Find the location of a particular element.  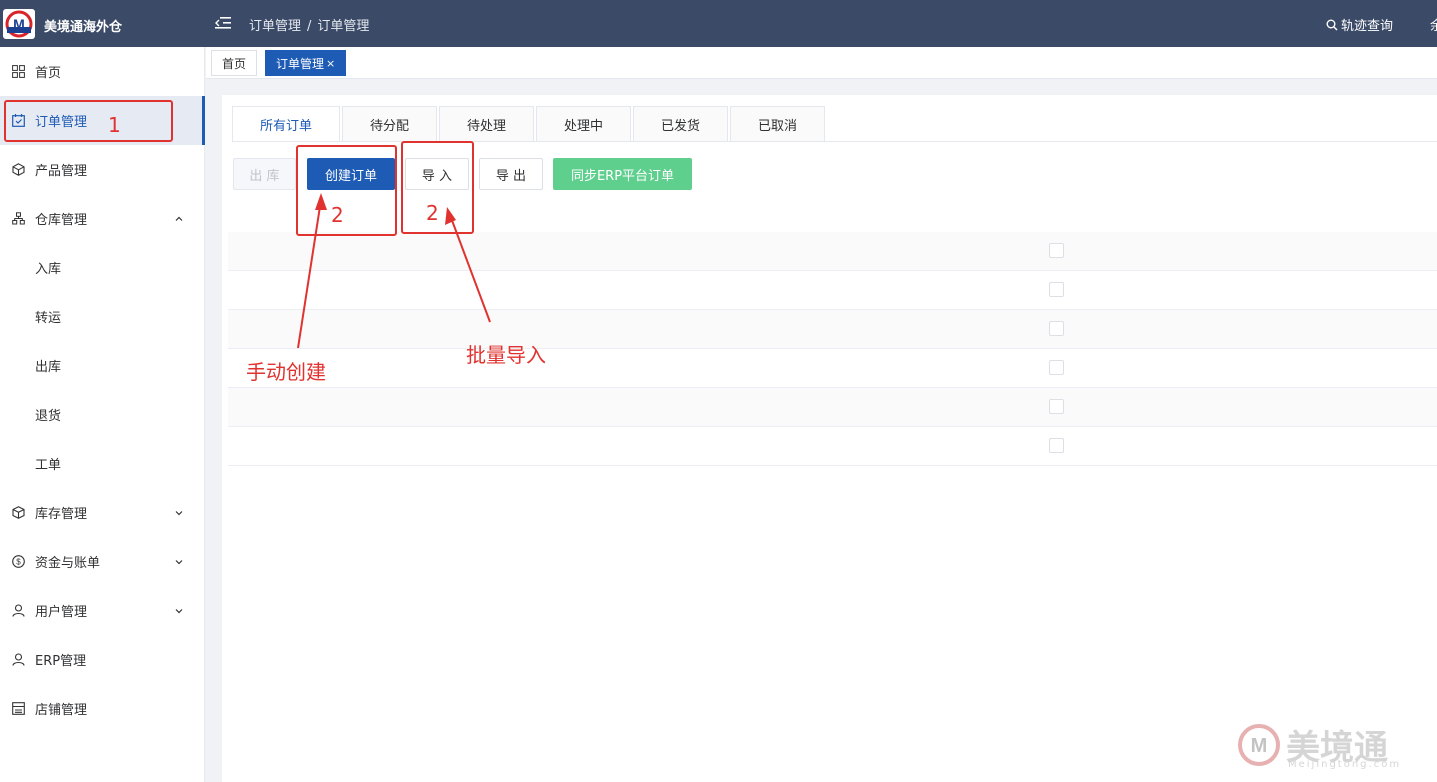

tab-pending-assign: 待分配 is located at coordinates (389, 124).